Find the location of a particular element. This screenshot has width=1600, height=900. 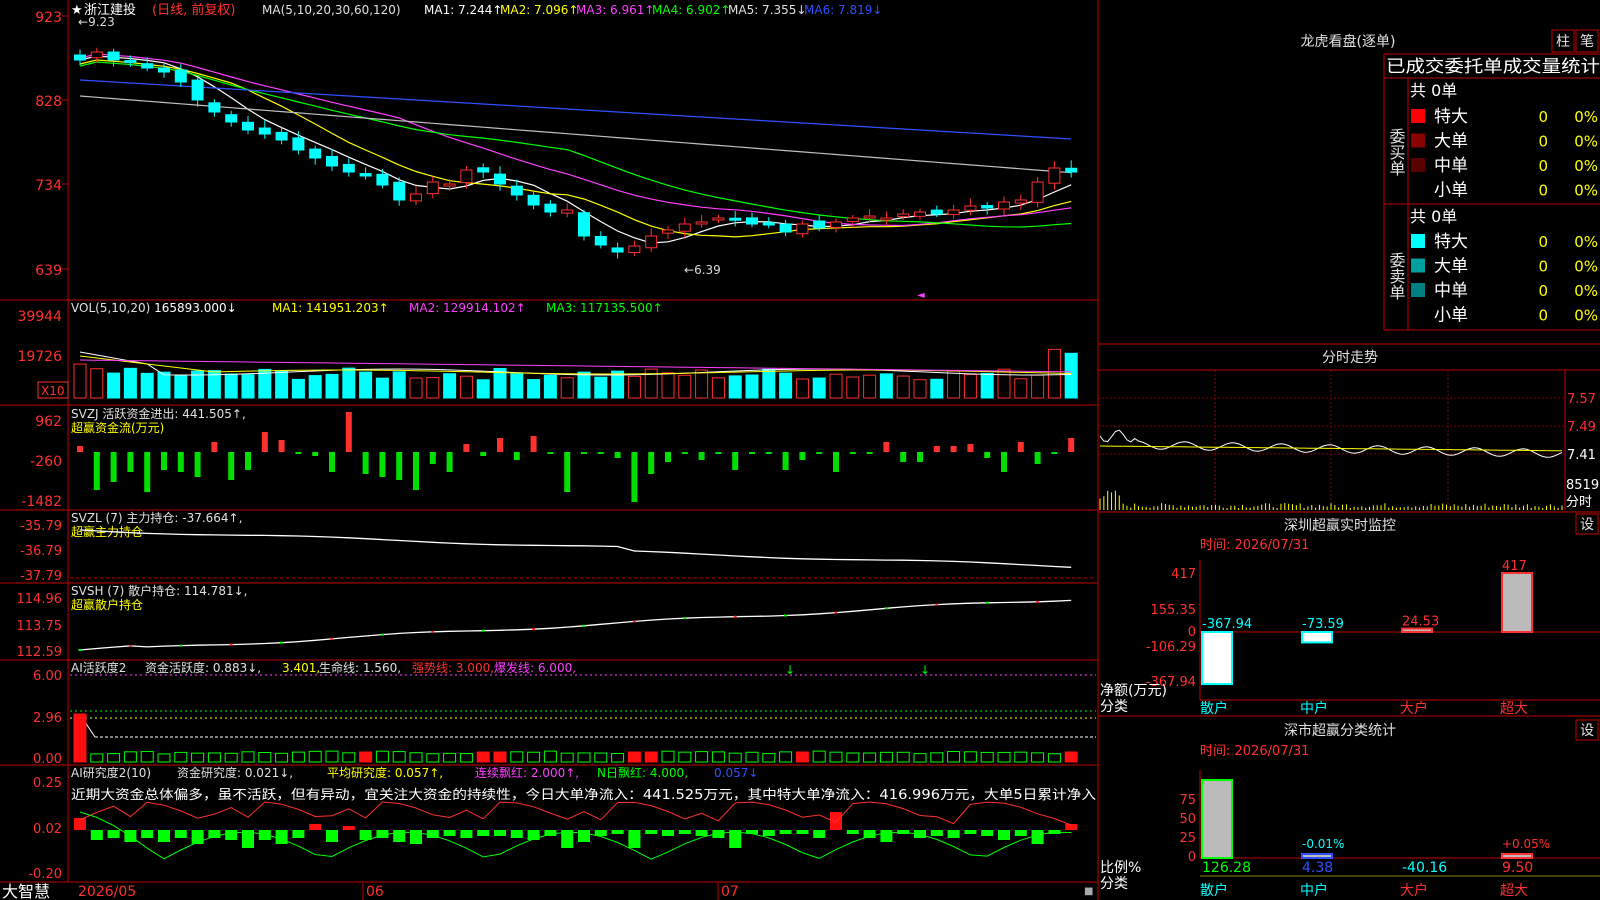

y-tick: 25 is located at coordinates (1187, 838).